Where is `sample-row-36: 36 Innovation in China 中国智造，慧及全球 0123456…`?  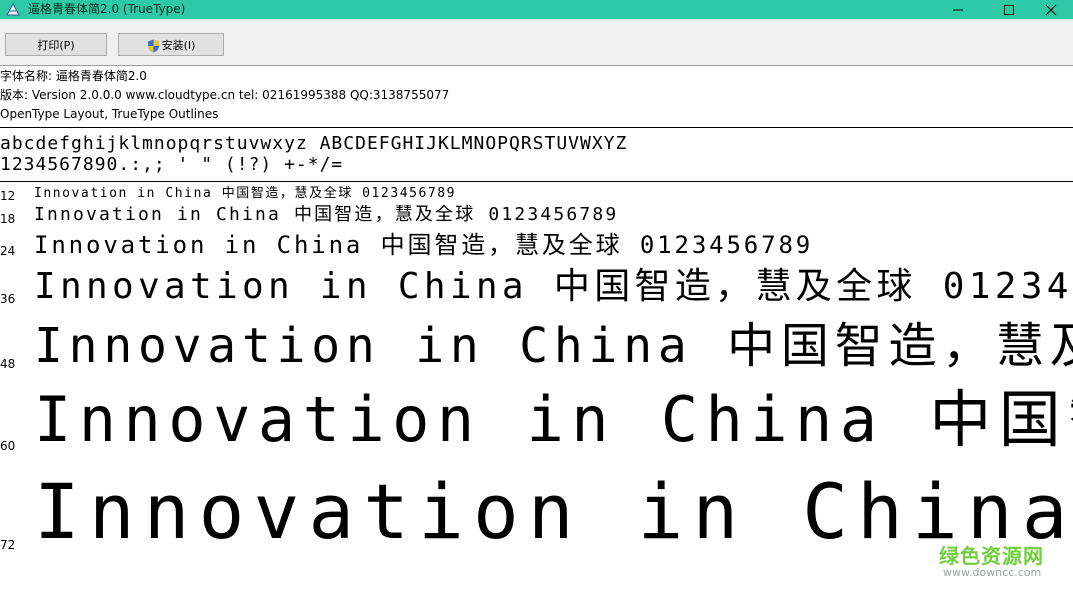
sample-row-36: 36 Innovation in China 中国智造，慧及全球 0123456… is located at coordinates (536, 288).